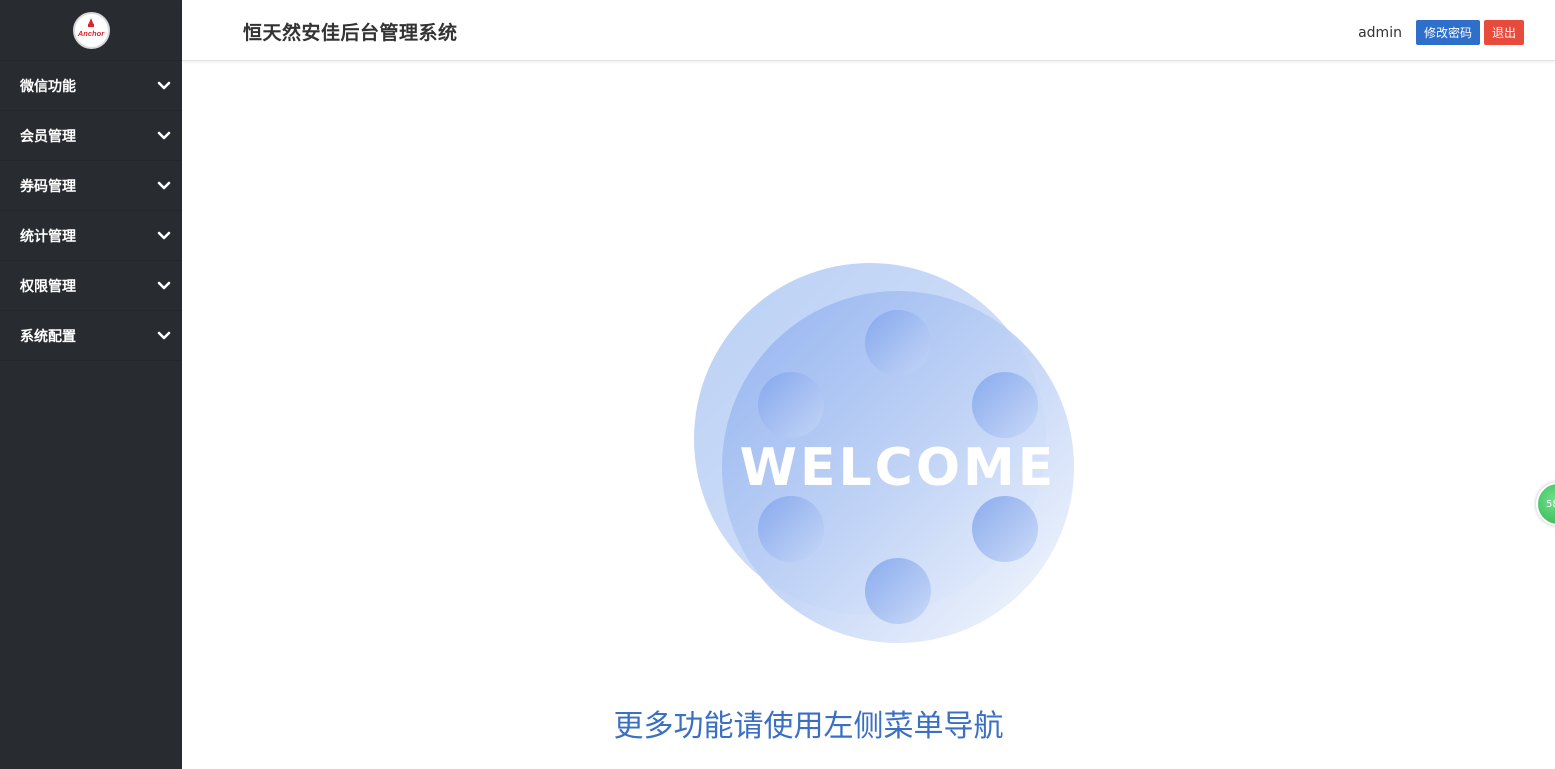 This screenshot has height=769, width=1555. What do you see at coordinates (1550, 504) in the screenshot?
I see `floating-badge-text: 58` at bounding box center [1550, 504].